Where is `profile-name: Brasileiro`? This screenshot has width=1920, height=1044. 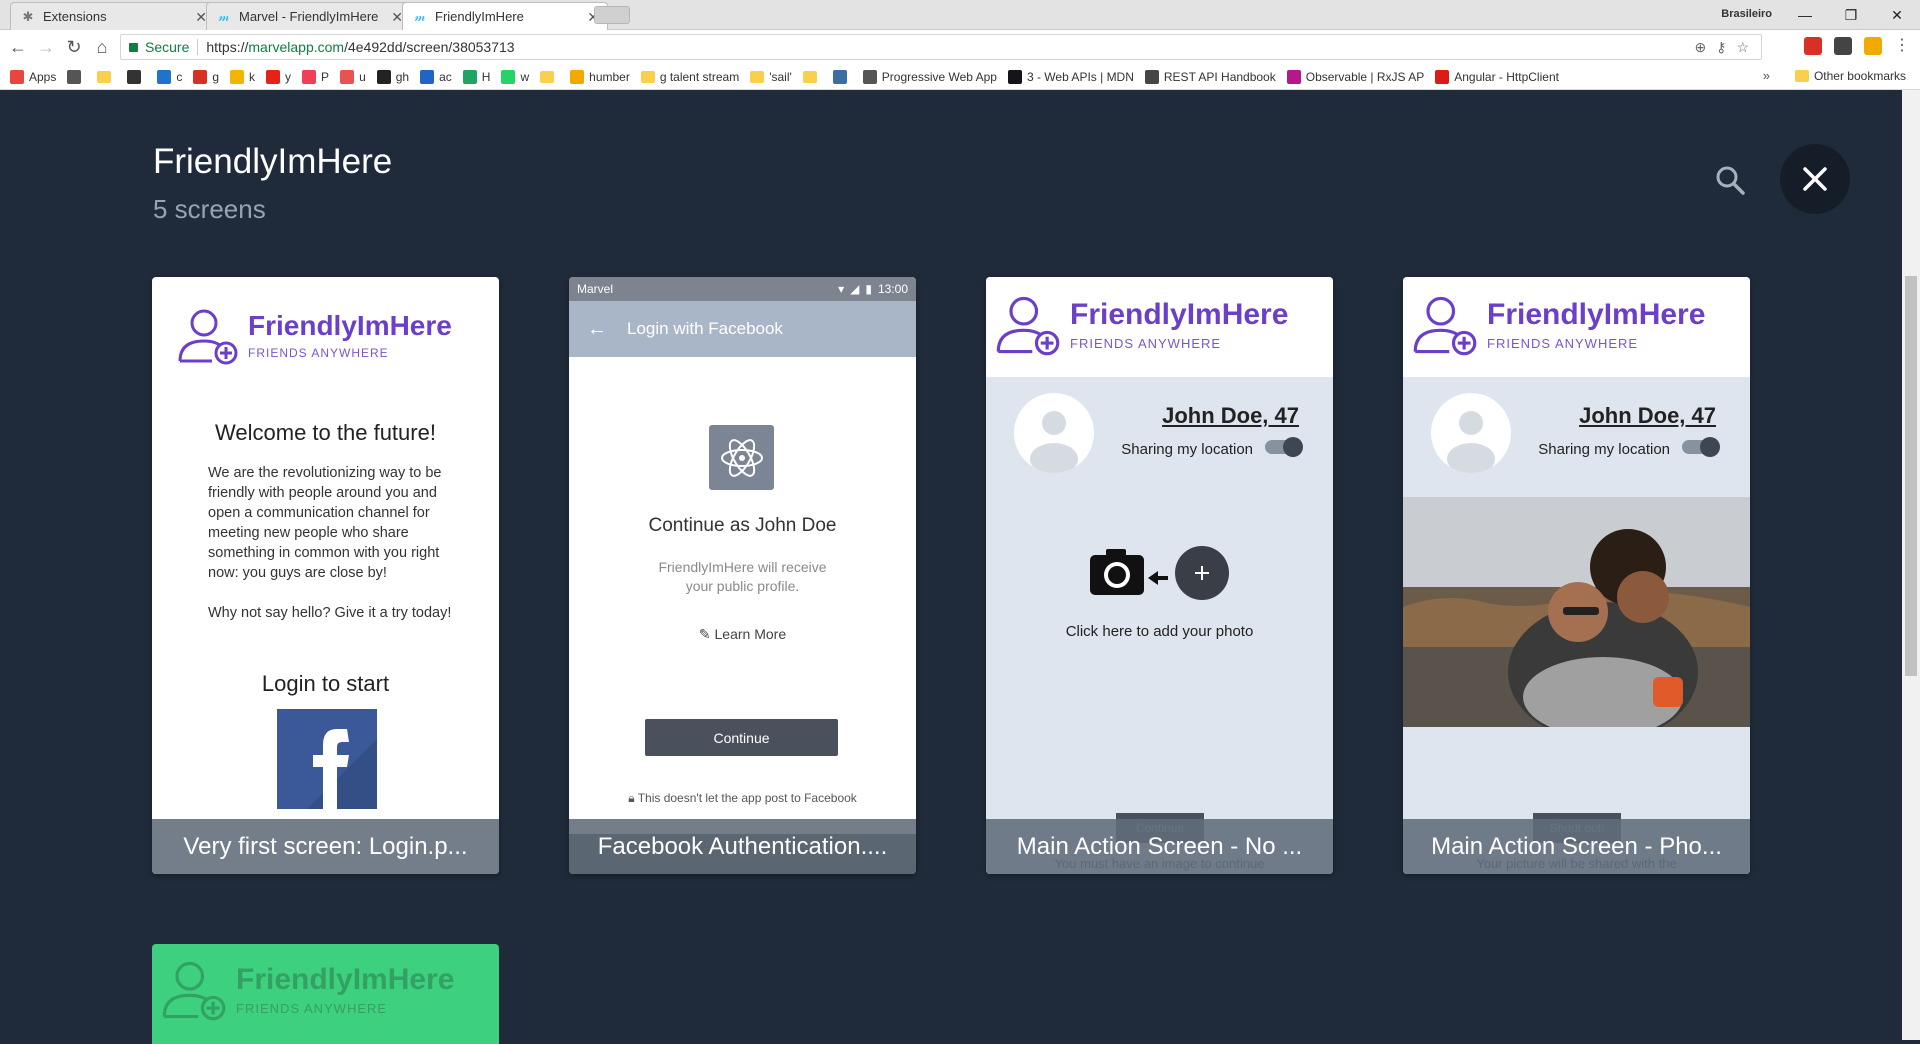
profile-name: Brasileiro is located at coordinates (1746, 14).